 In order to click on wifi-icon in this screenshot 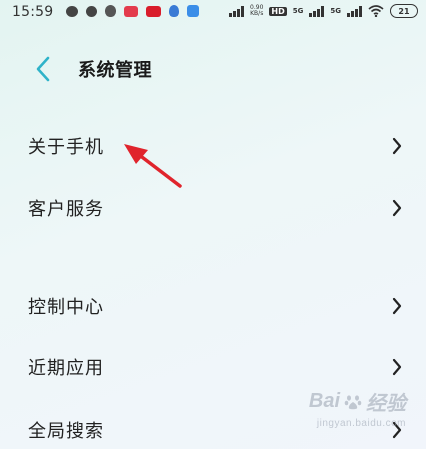, I will do `click(376, 11)`.